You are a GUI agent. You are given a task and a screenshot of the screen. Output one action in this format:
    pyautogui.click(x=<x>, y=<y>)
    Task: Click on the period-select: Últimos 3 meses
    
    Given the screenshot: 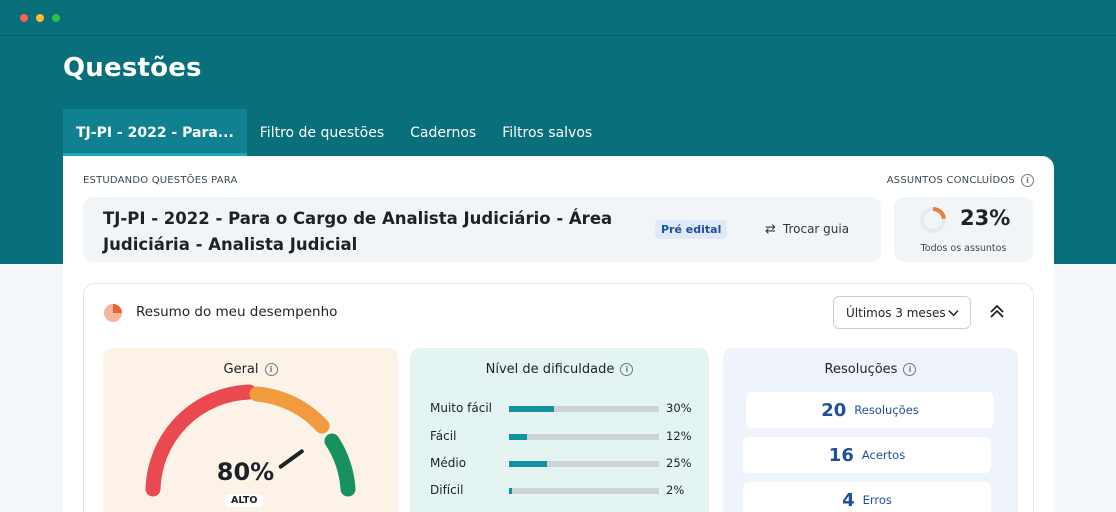 What is the action you would take?
    pyautogui.click(x=902, y=312)
    